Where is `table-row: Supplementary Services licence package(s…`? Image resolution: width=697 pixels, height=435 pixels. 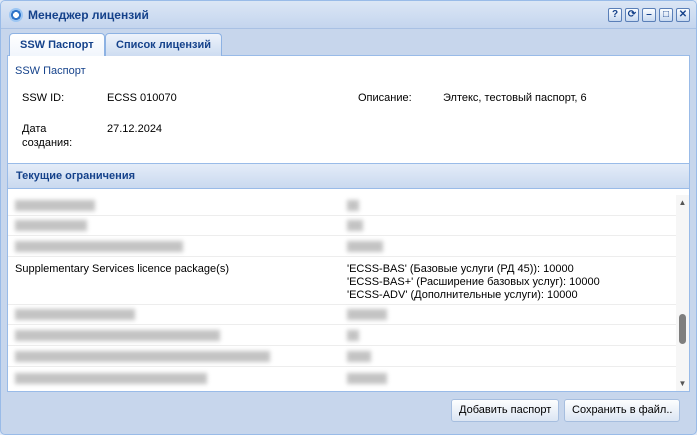
table-row: Supplementary Services licence package(s… is located at coordinates (342, 281).